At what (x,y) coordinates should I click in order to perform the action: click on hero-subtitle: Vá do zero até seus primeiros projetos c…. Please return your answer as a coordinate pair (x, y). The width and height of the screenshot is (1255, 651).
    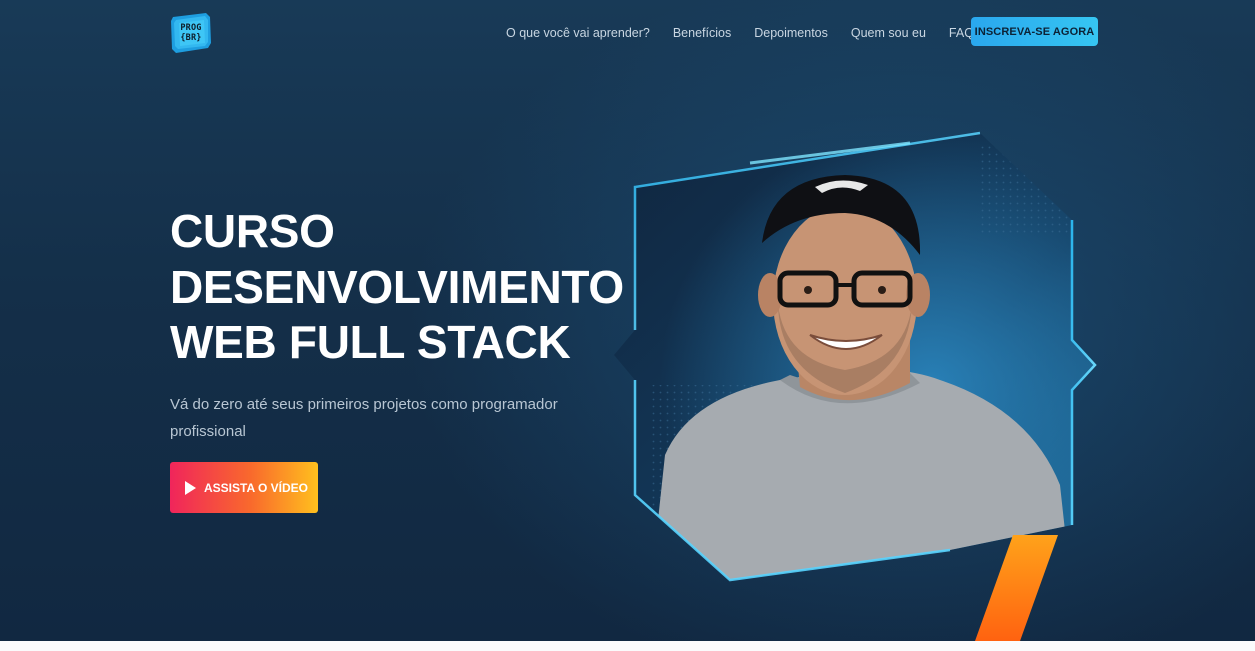
    Looking at the image, I should click on (364, 418).